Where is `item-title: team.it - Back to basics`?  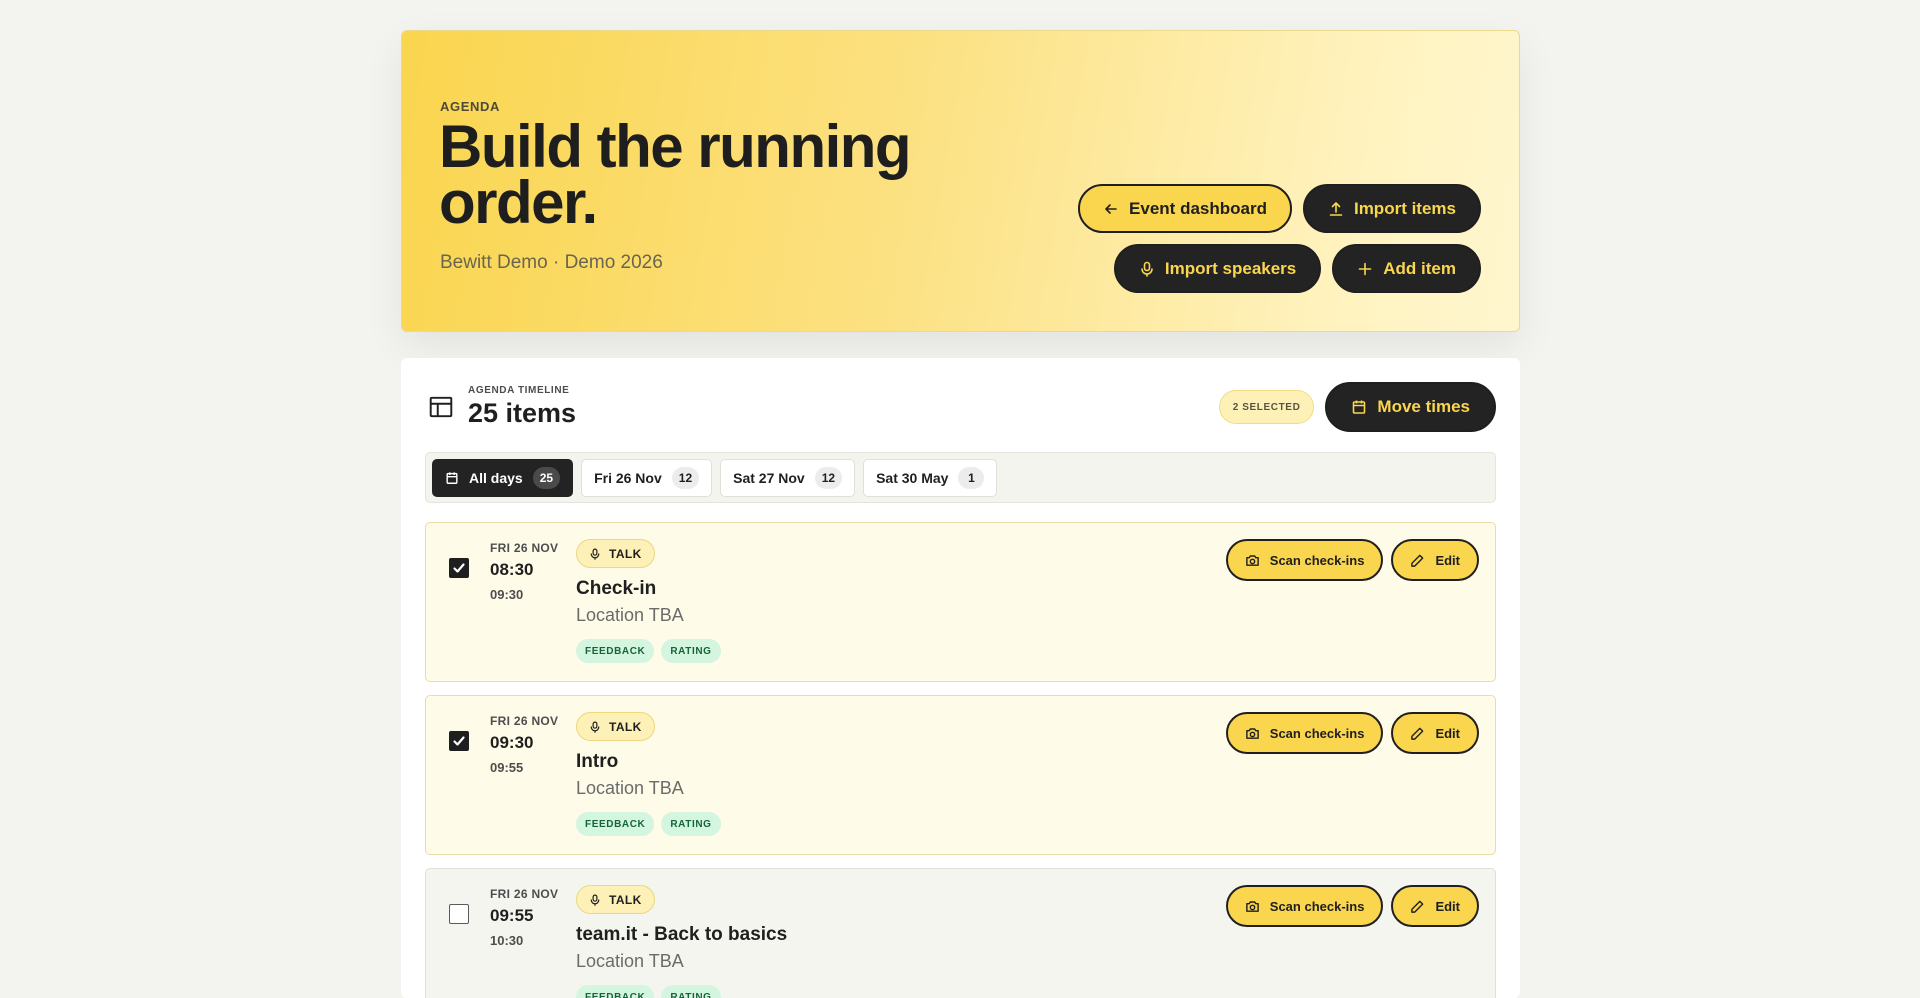 item-title: team.it - Back to basics is located at coordinates (682, 934).